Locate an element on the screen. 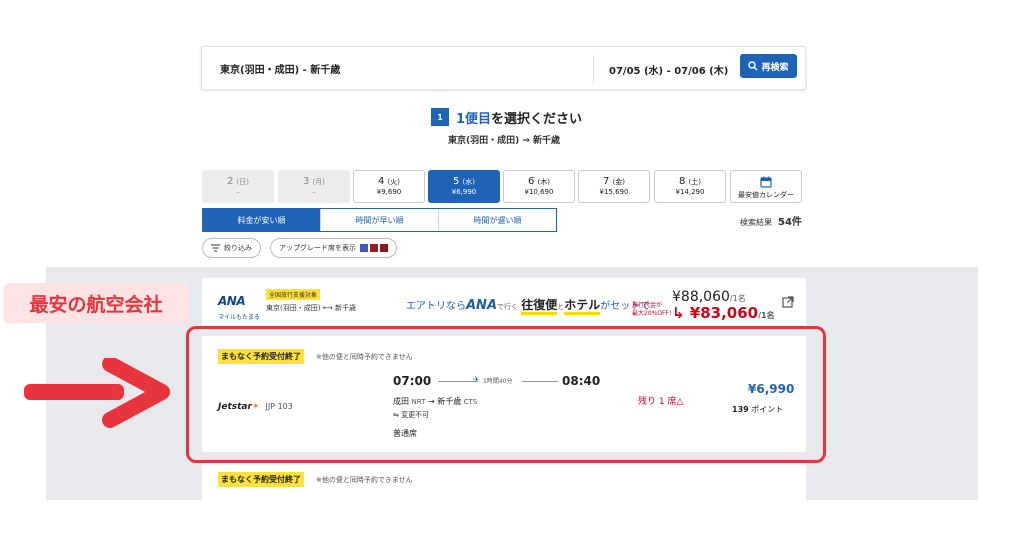 The image size is (1024, 538). arrow-right-icon is located at coordinates (97, 393).